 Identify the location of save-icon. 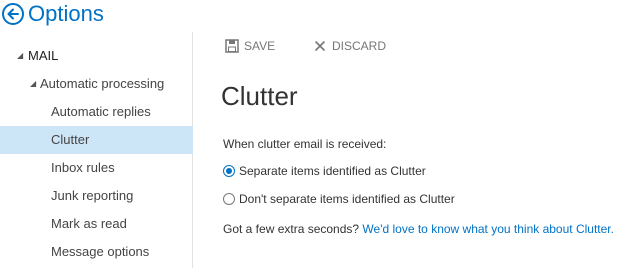
(232, 46).